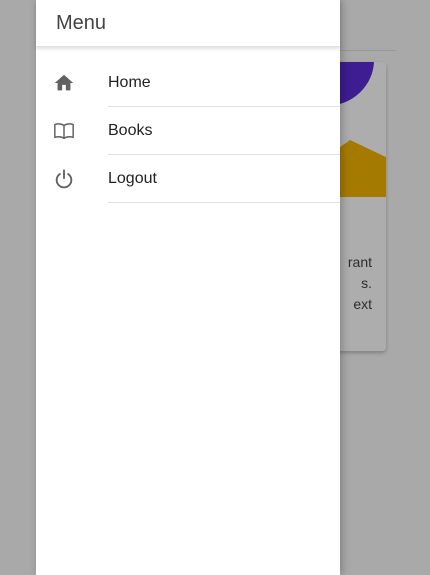 This screenshot has height=575, width=430. I want to click on drawer-item-label: Home, so click(129, 82).